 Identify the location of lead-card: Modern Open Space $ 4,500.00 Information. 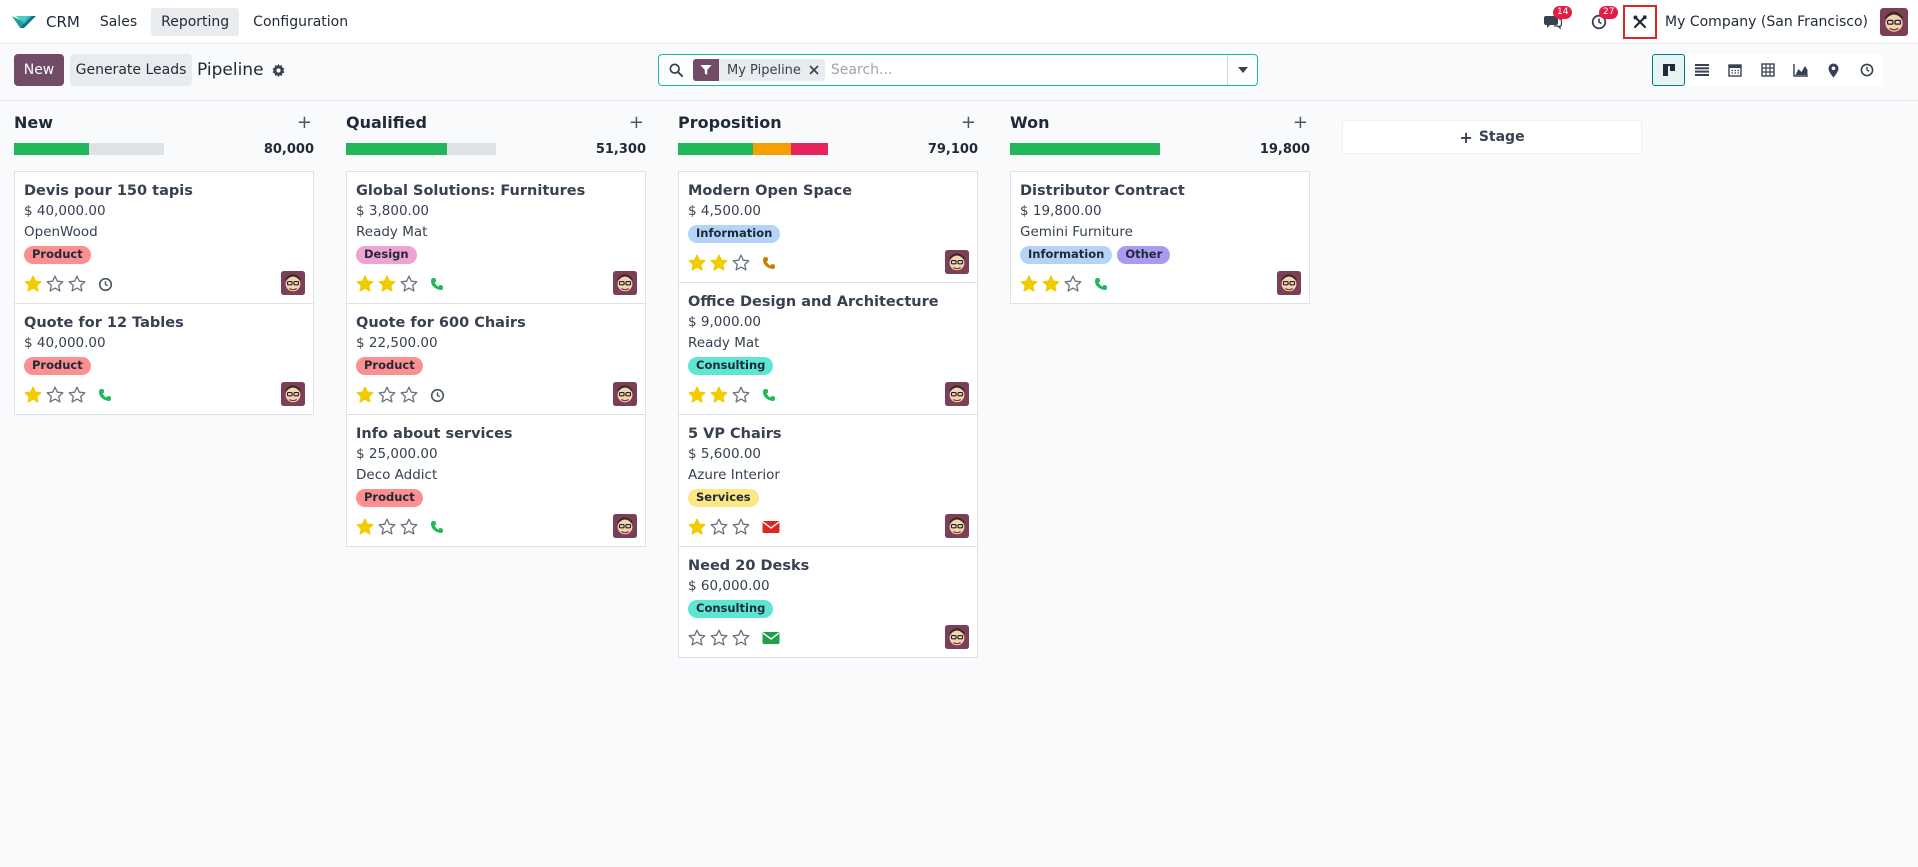
(828, 227).